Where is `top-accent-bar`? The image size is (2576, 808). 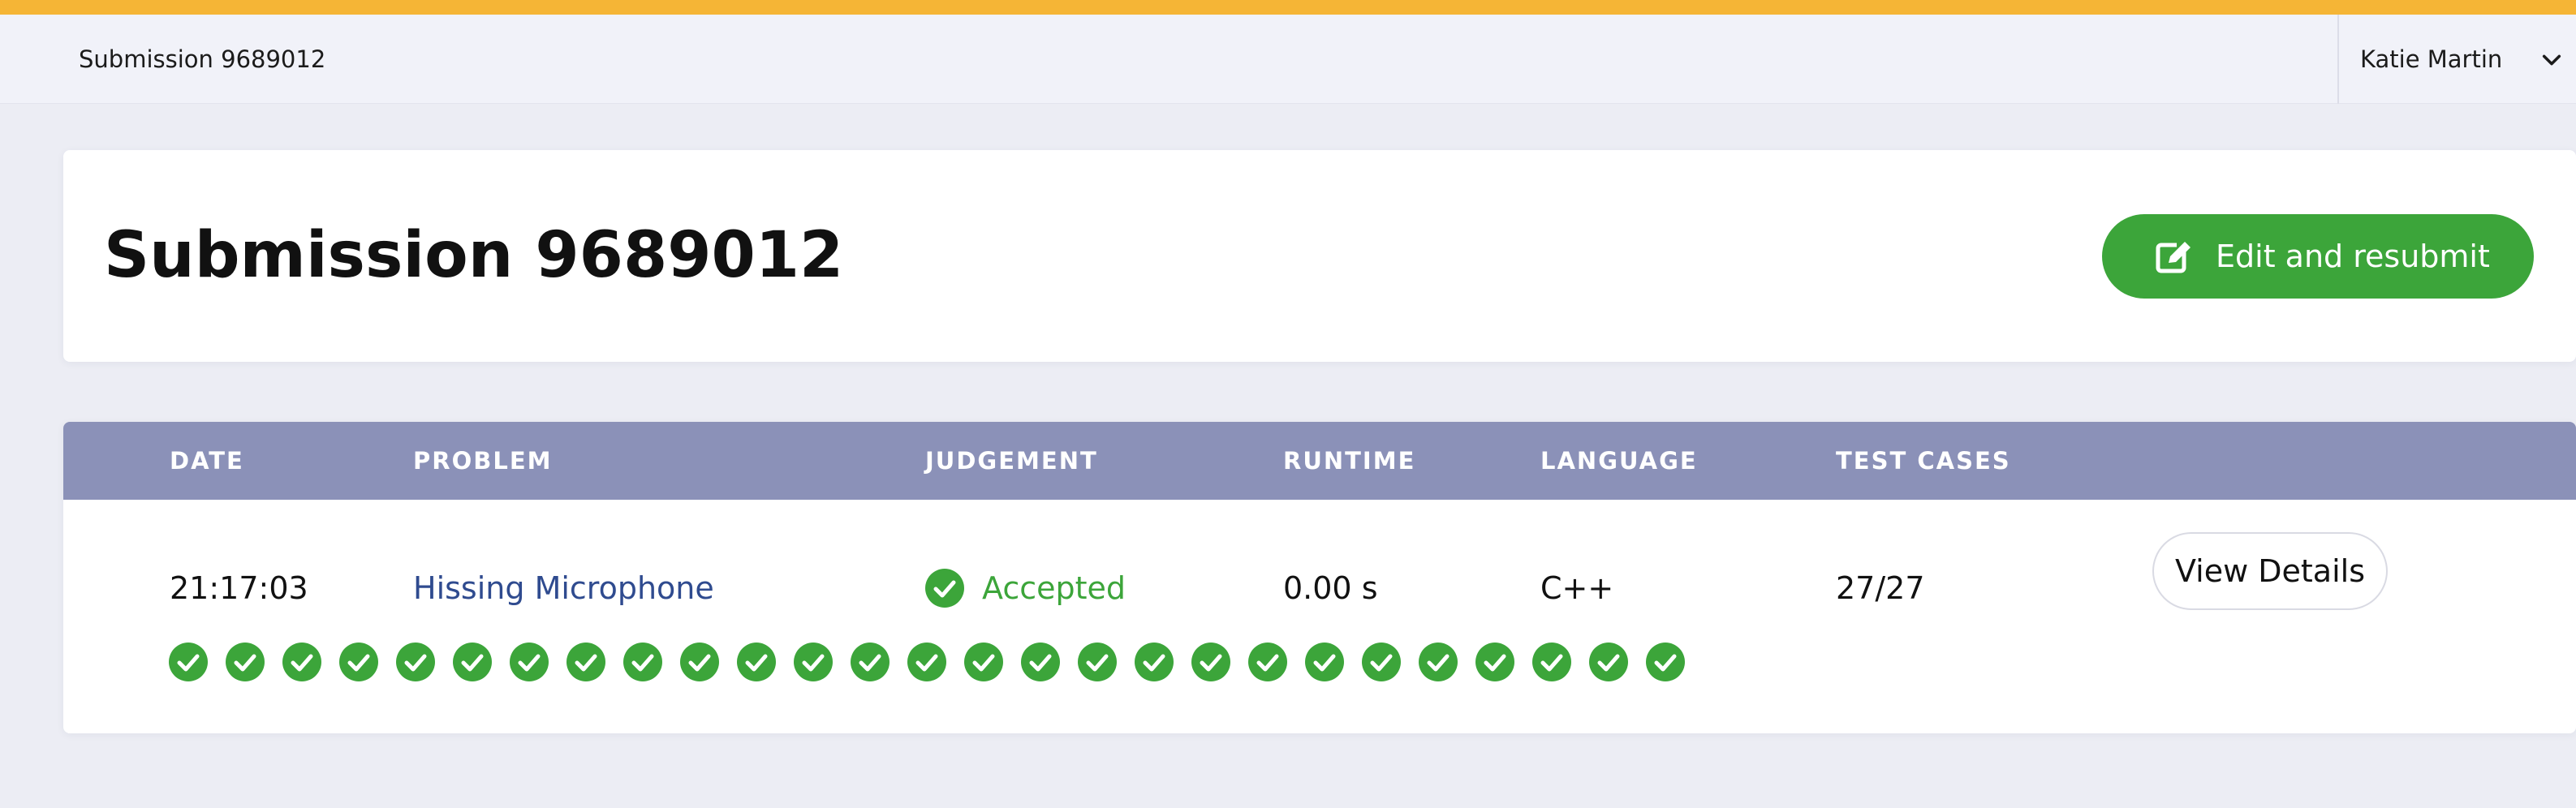
top-accent-bar is located at coordinates (1288, 7).